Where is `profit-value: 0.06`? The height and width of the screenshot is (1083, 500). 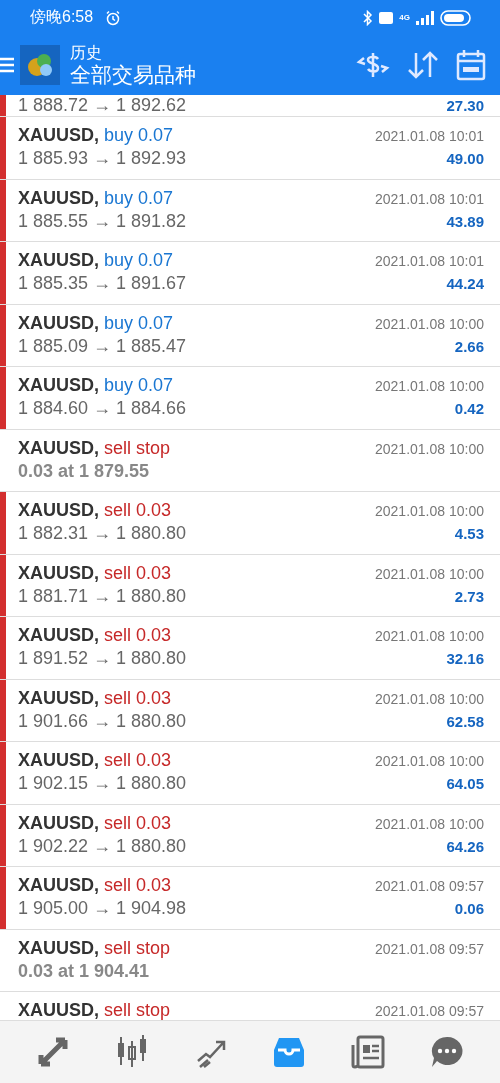
profit-value: 0.06 is located at coordinates (469, 909).